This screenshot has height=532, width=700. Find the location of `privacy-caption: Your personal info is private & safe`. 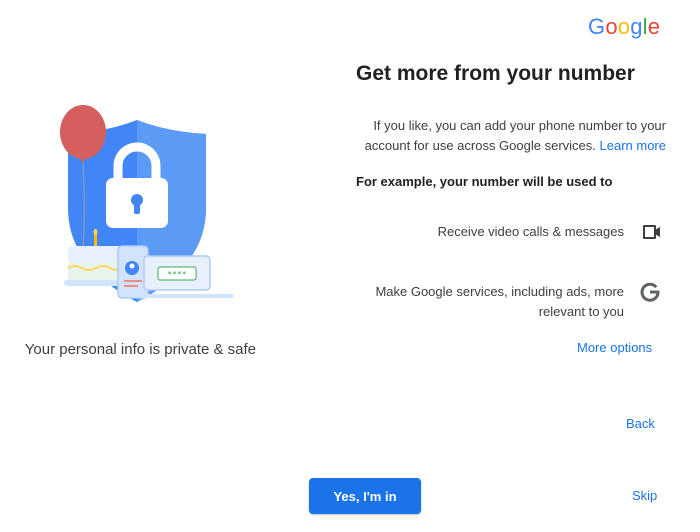

privacy-caption: Your personal info is private & safe is located at coordinates (140, 349).